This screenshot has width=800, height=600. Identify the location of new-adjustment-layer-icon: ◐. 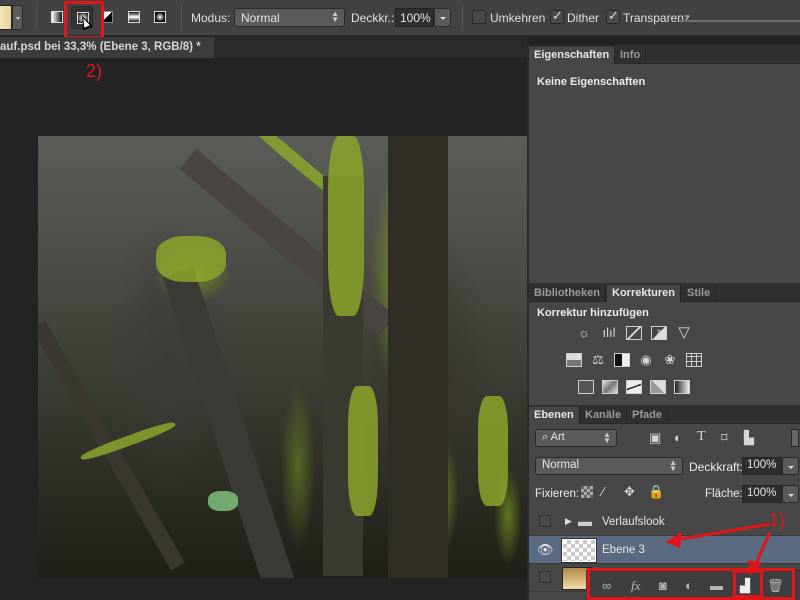
(689, 585).